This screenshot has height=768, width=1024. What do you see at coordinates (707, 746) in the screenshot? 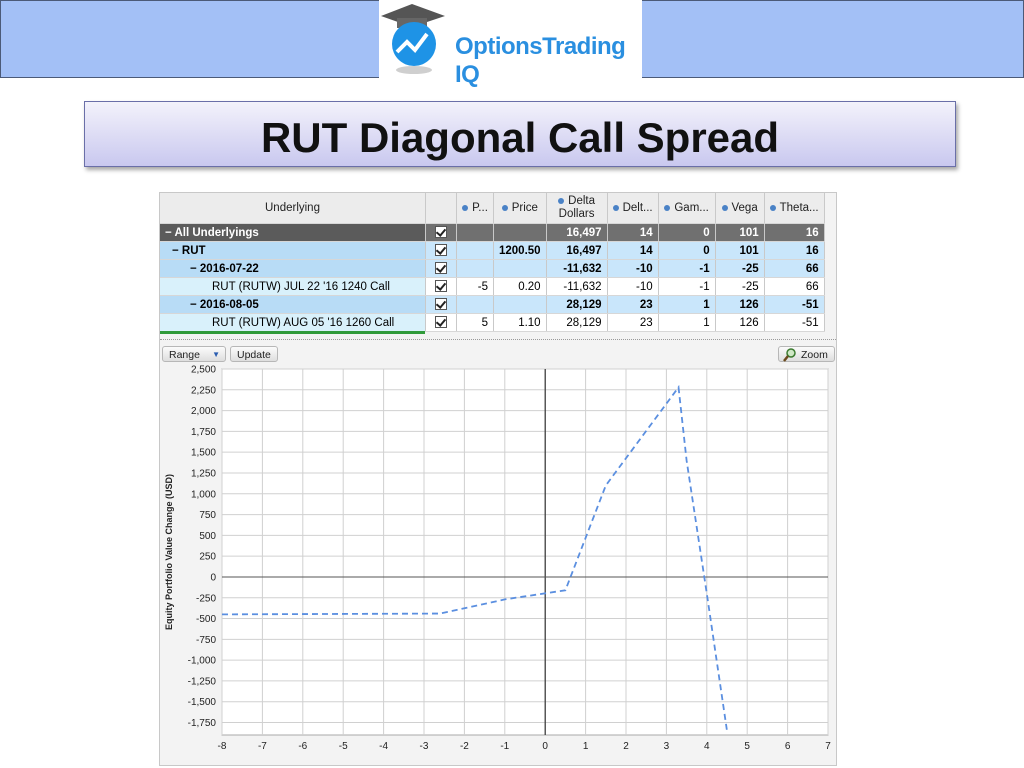
I see `x-tick-label: 4` at bounding box center [707, 746].